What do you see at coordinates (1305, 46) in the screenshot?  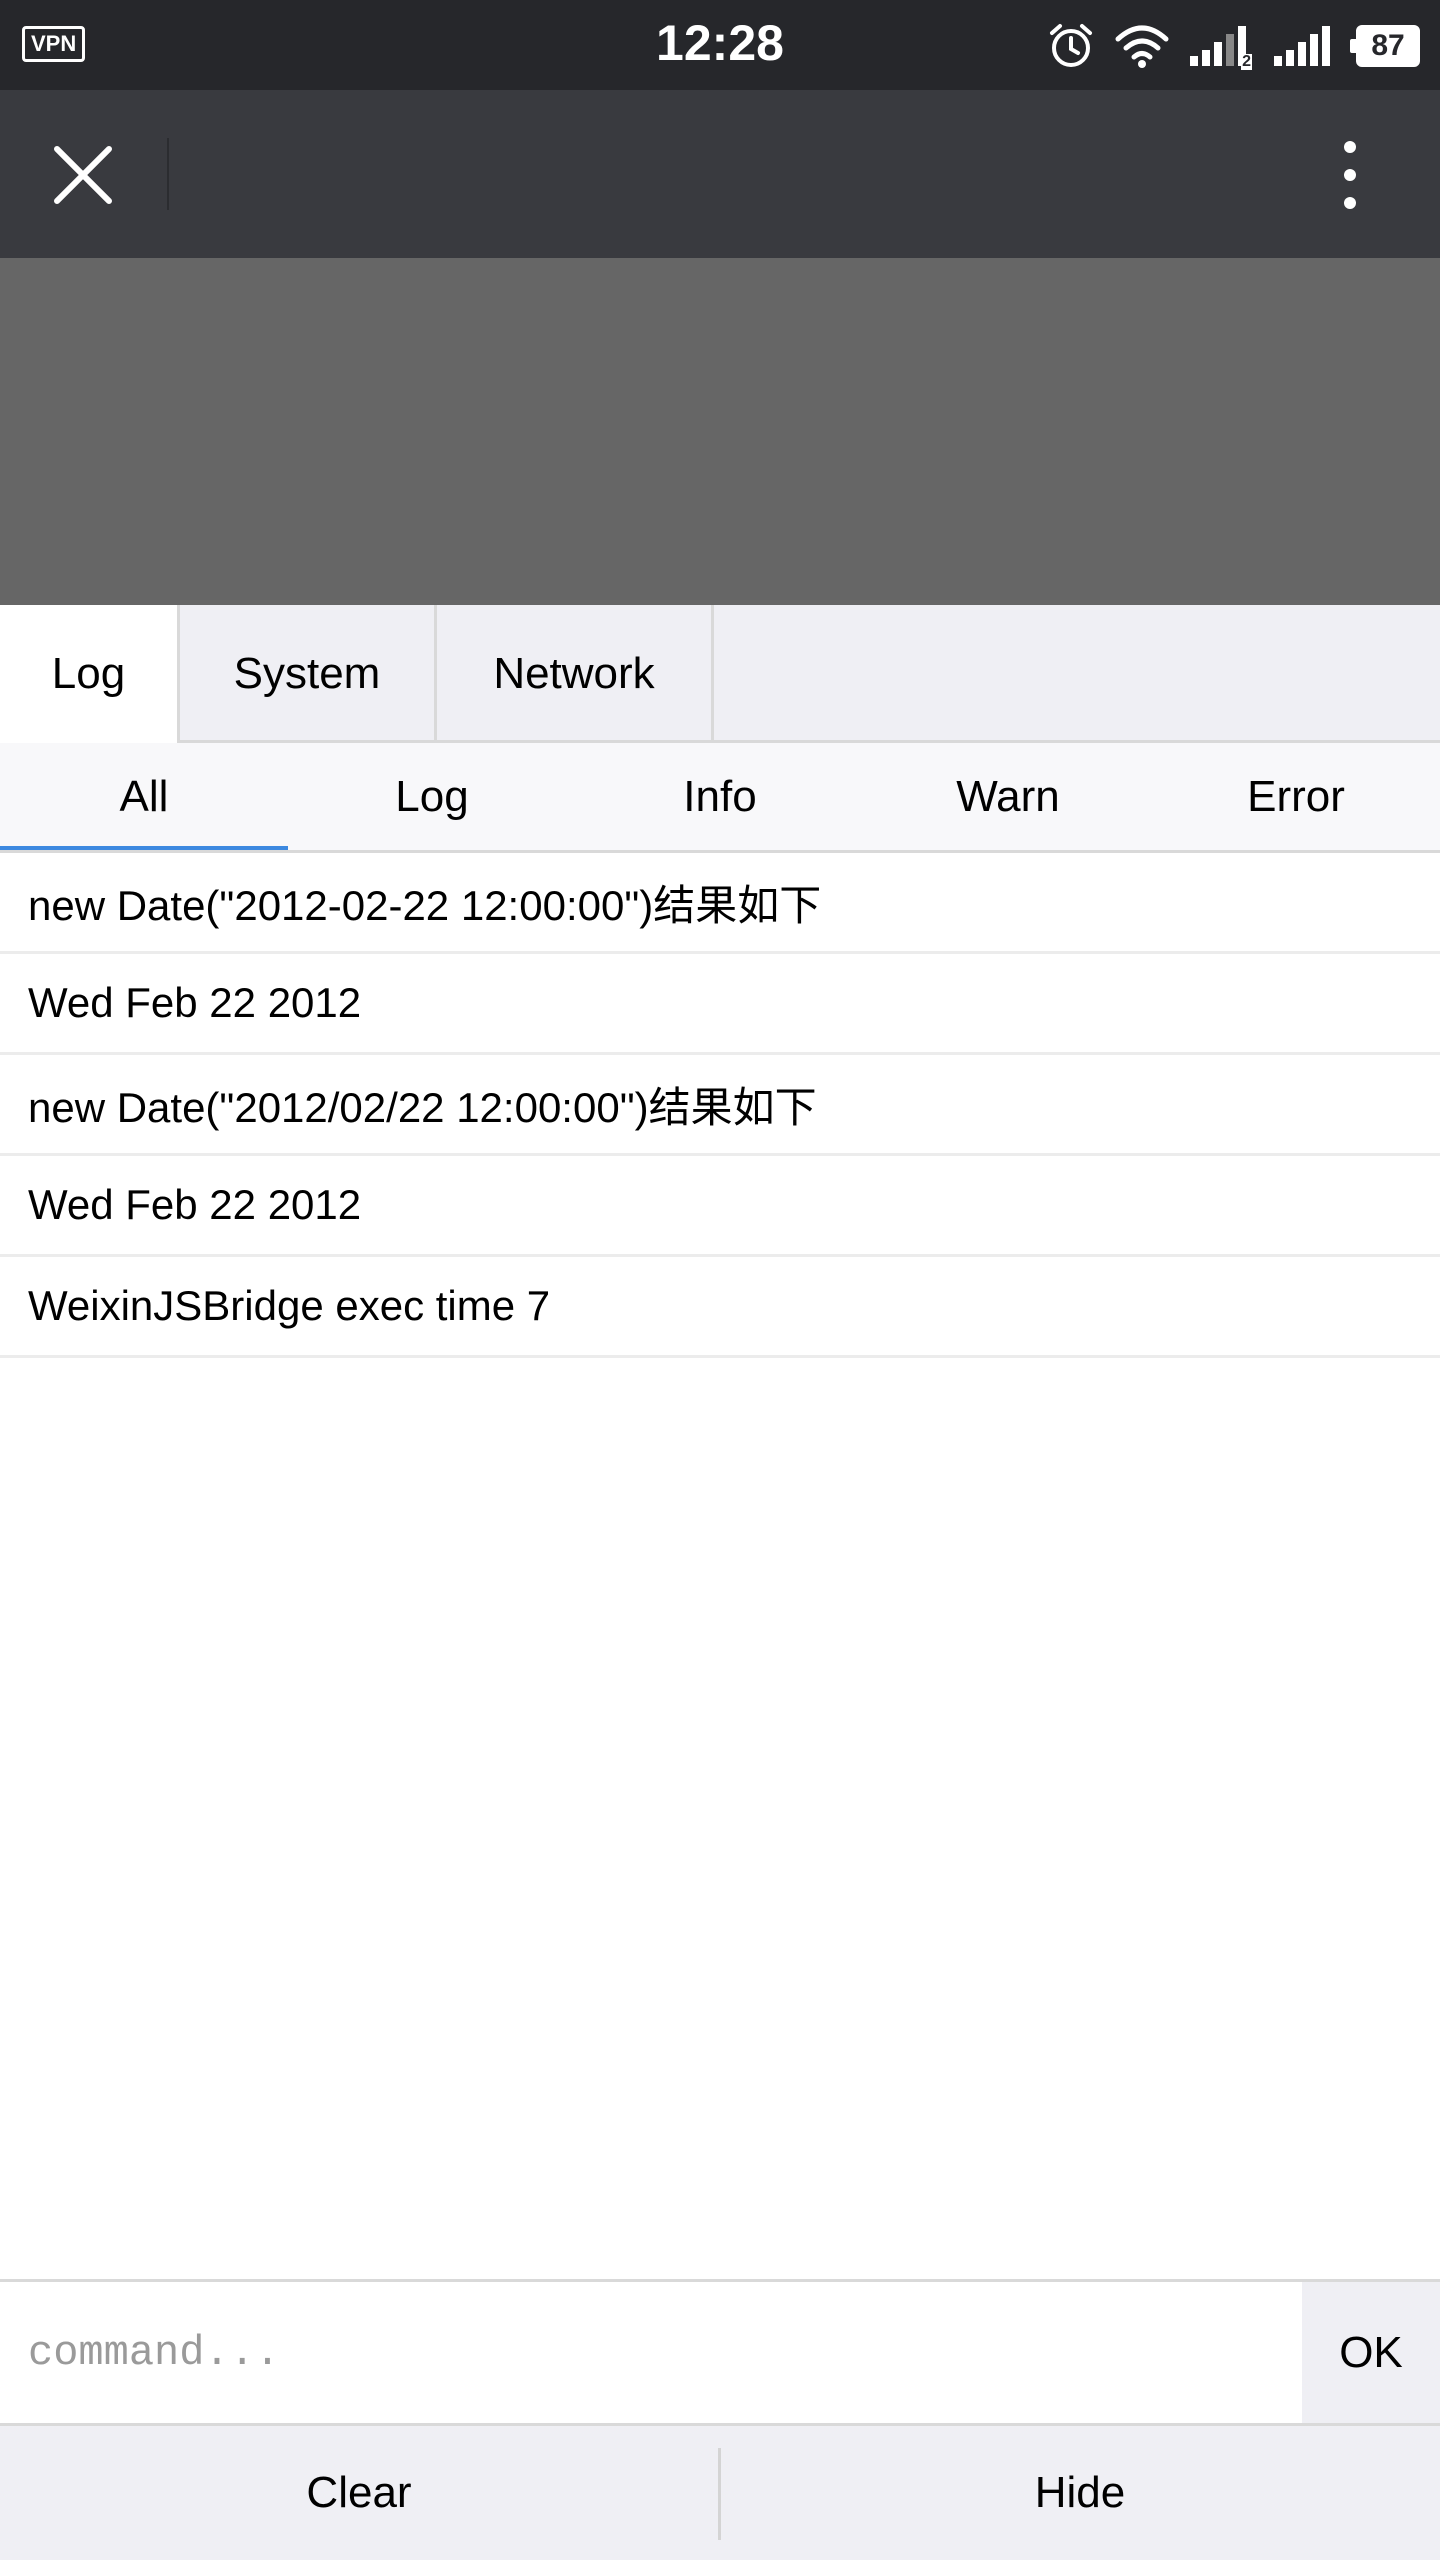 I see `signal-icon` at bounding box center [1305, 46].